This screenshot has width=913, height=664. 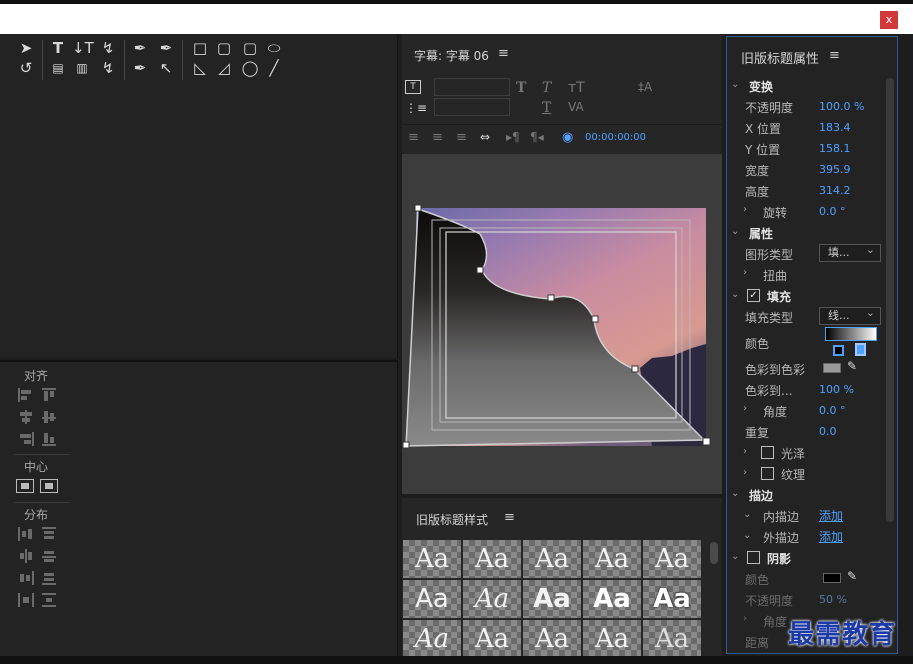 What do you see at coordinates (546, 88) in the screenshot?
I see `italic-icon: T` at bounding box center [546, 88].